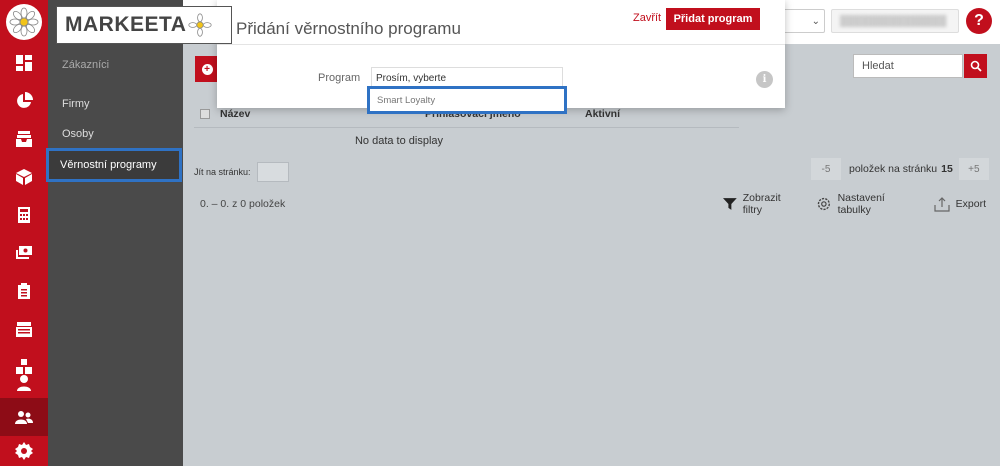 Image resolution: width=1000 pixels, height=466 pixels. I want to click on settings-gear-icon, so click(823, 204).